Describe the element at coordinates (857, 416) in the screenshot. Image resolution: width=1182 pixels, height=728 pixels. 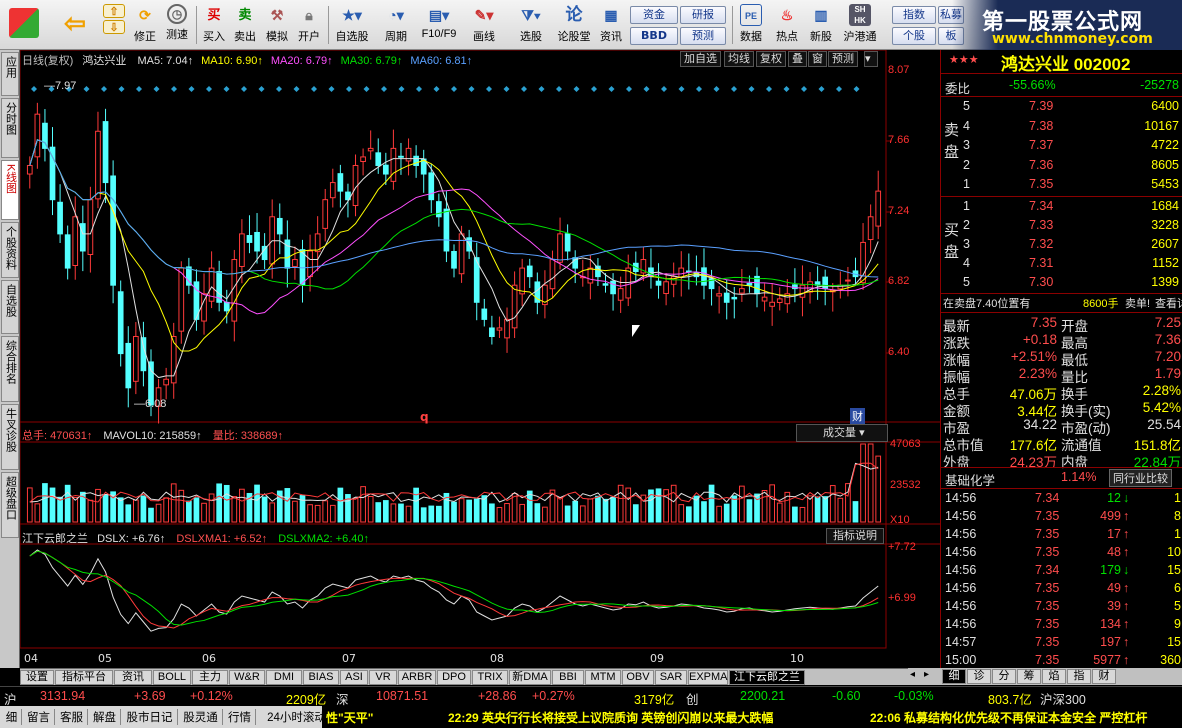
I see `finance-marker: 财` at that location.